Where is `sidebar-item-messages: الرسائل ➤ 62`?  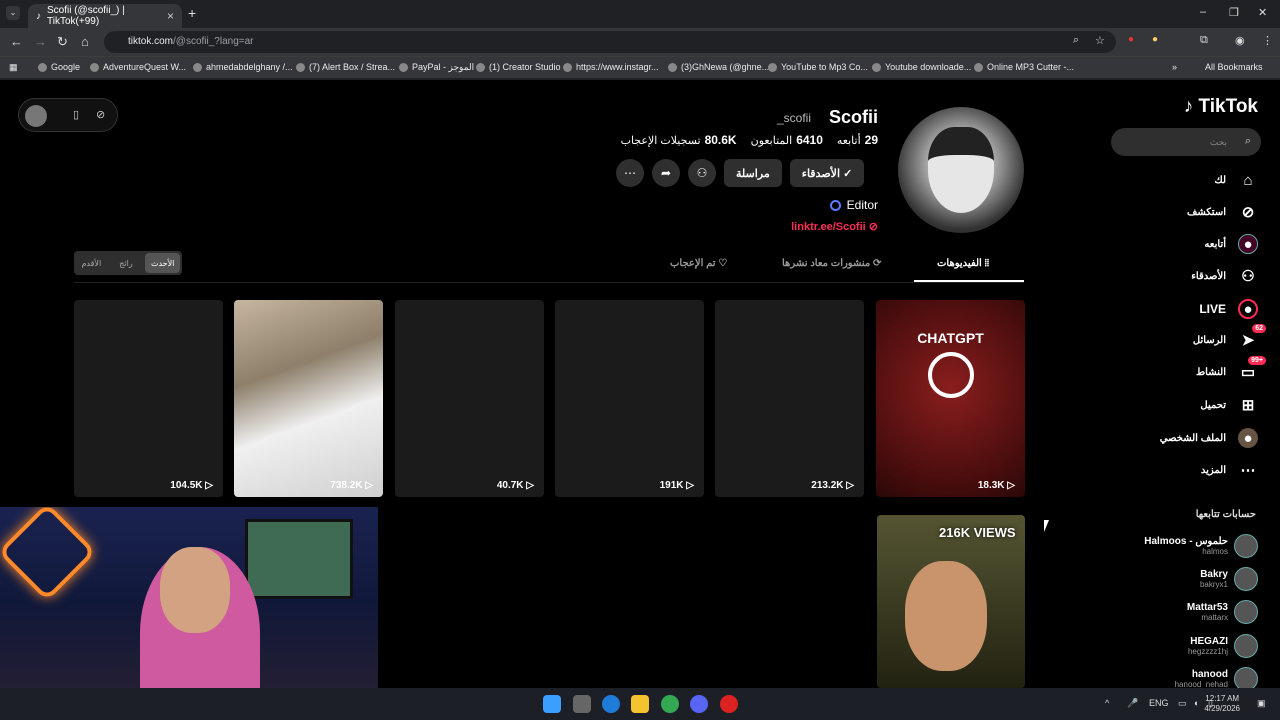
sidebar-item-messages: الرسائل ➤ 62 is located at coordinates (1229, 338).